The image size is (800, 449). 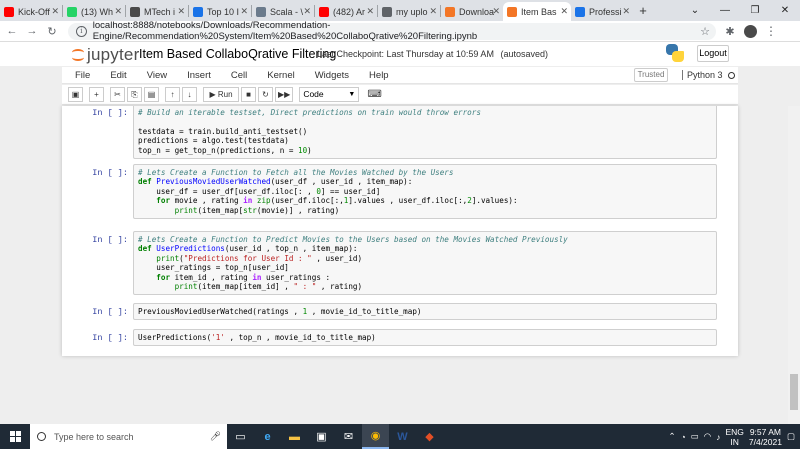 What do you see at coordinates (31, 11) in the screenshot?
I see `browser-tab: Kick-Off ✕` at bounding box center [31, 11].